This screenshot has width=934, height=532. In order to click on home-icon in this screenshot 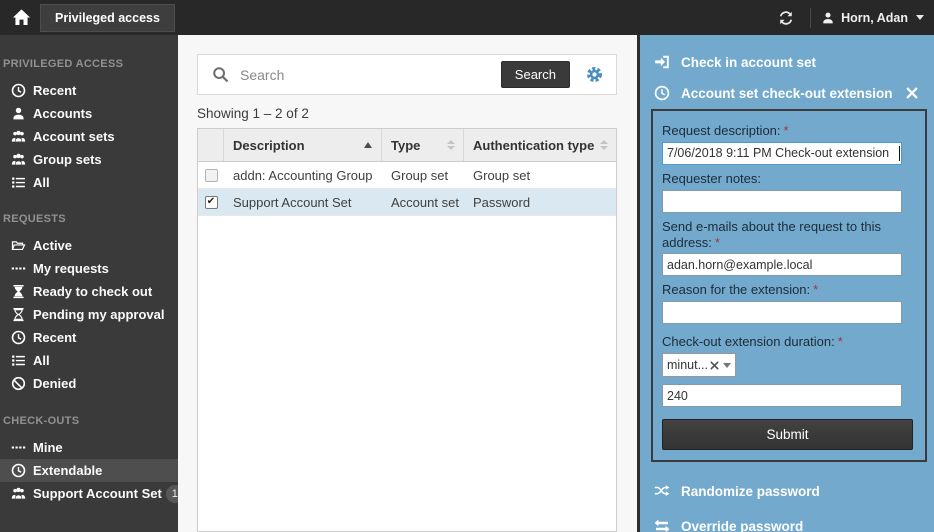, I will do `click(21, 17)`.